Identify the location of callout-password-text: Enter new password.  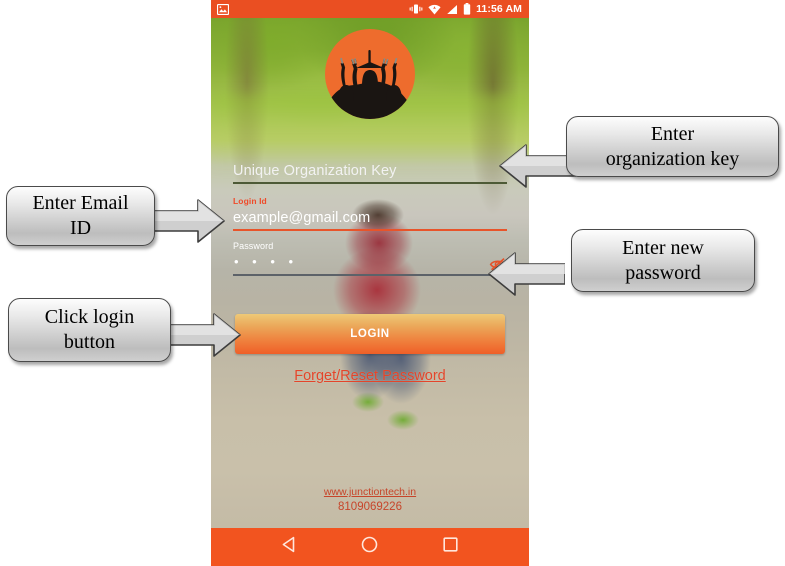
(663, 260).